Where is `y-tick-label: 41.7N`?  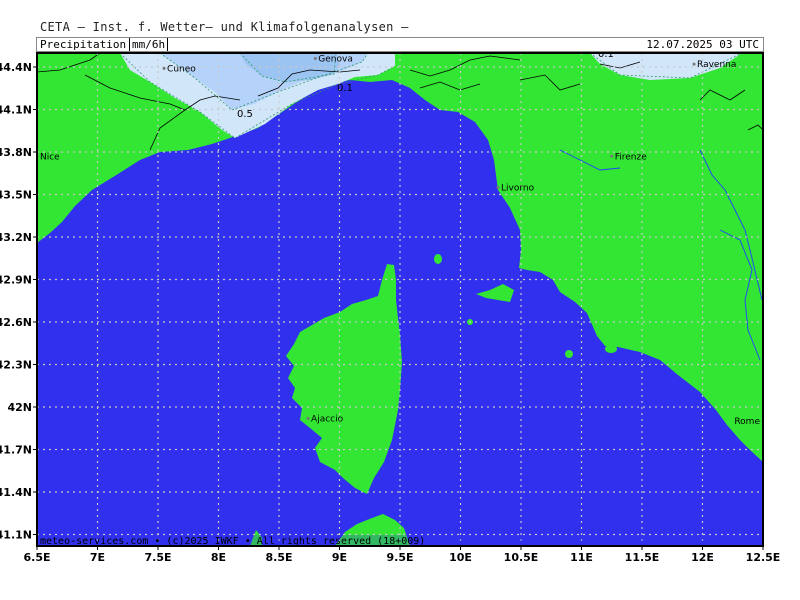
y-tick-label: 41.7N is located at coordinates (16, 450).